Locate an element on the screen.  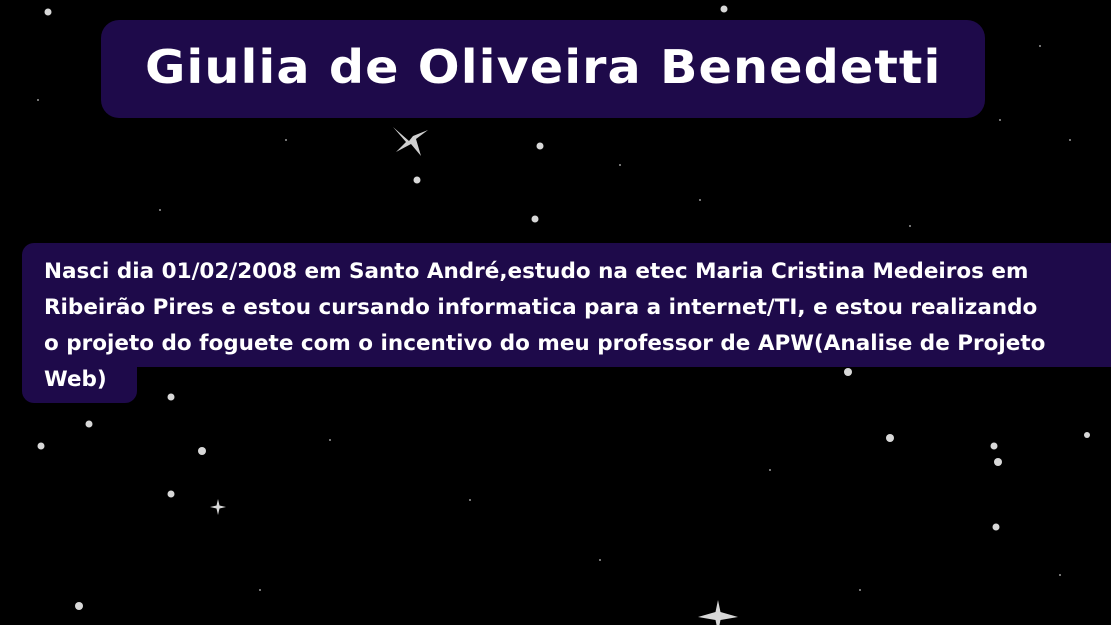
page-title: Giulia de Oliveira Benedetti is located at coordinates (543, 67).